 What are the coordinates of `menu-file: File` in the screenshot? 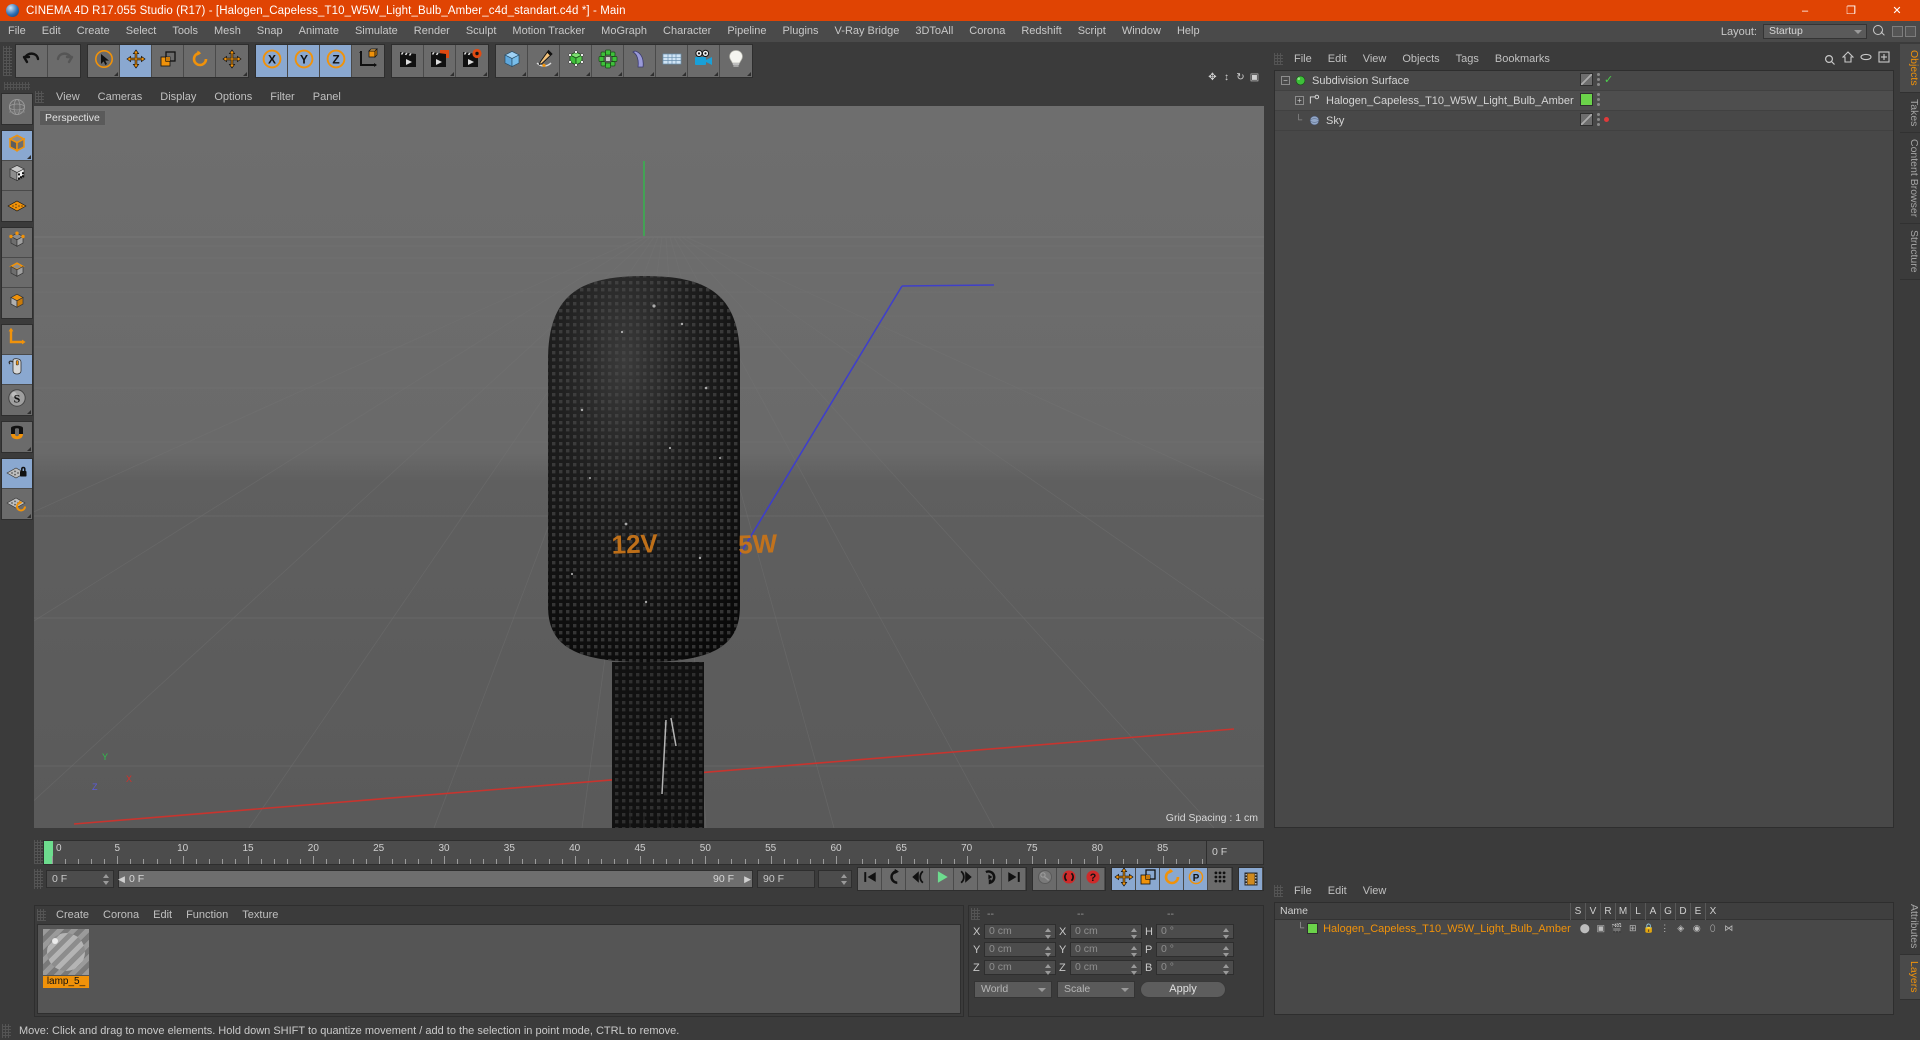 It's located at (17, 31).